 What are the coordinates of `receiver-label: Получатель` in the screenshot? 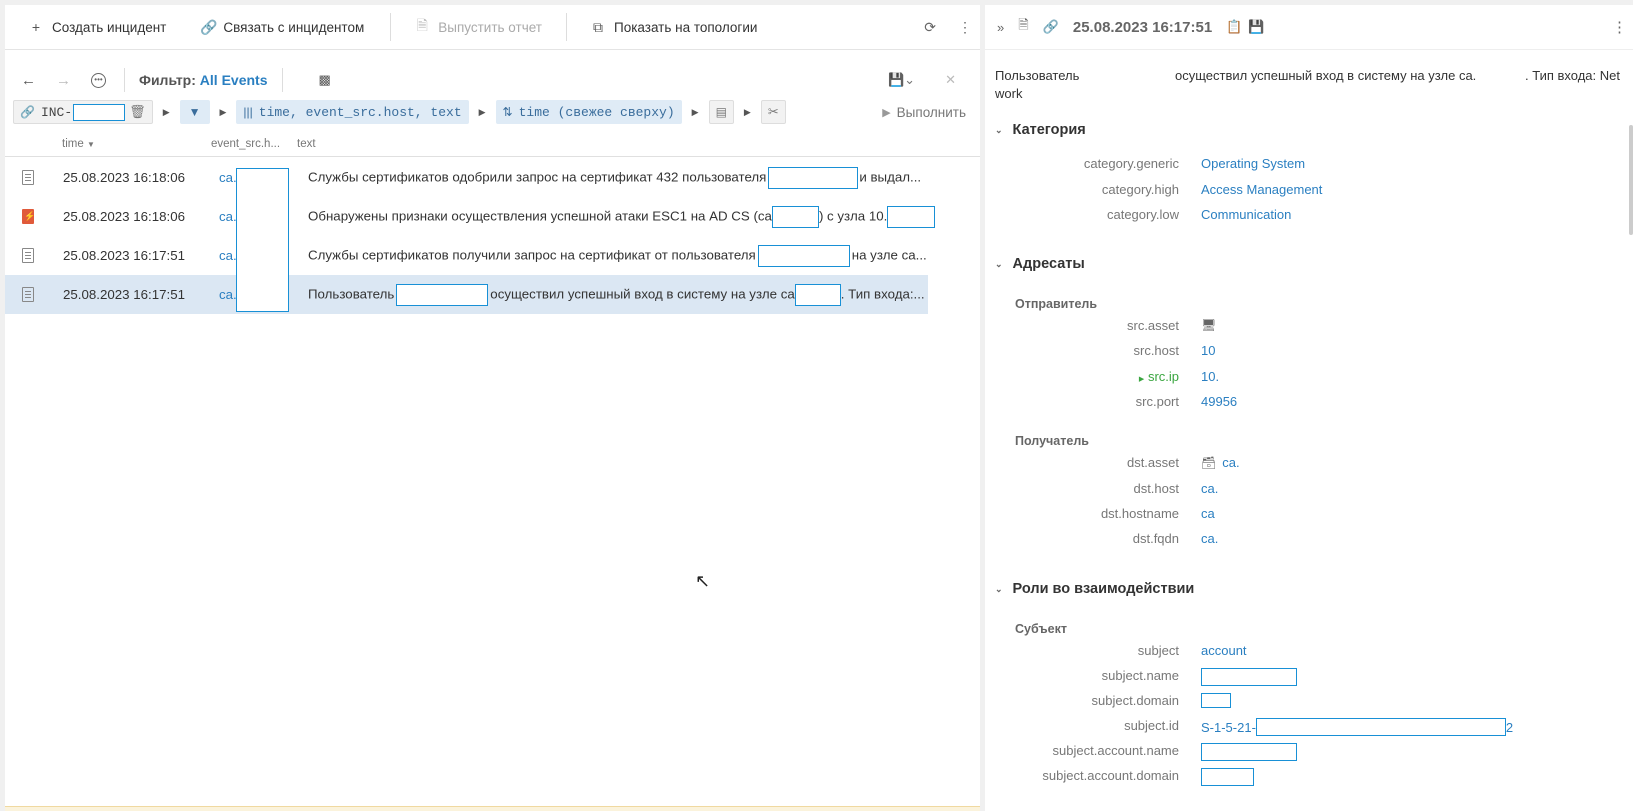 It's located at (1052, 441).